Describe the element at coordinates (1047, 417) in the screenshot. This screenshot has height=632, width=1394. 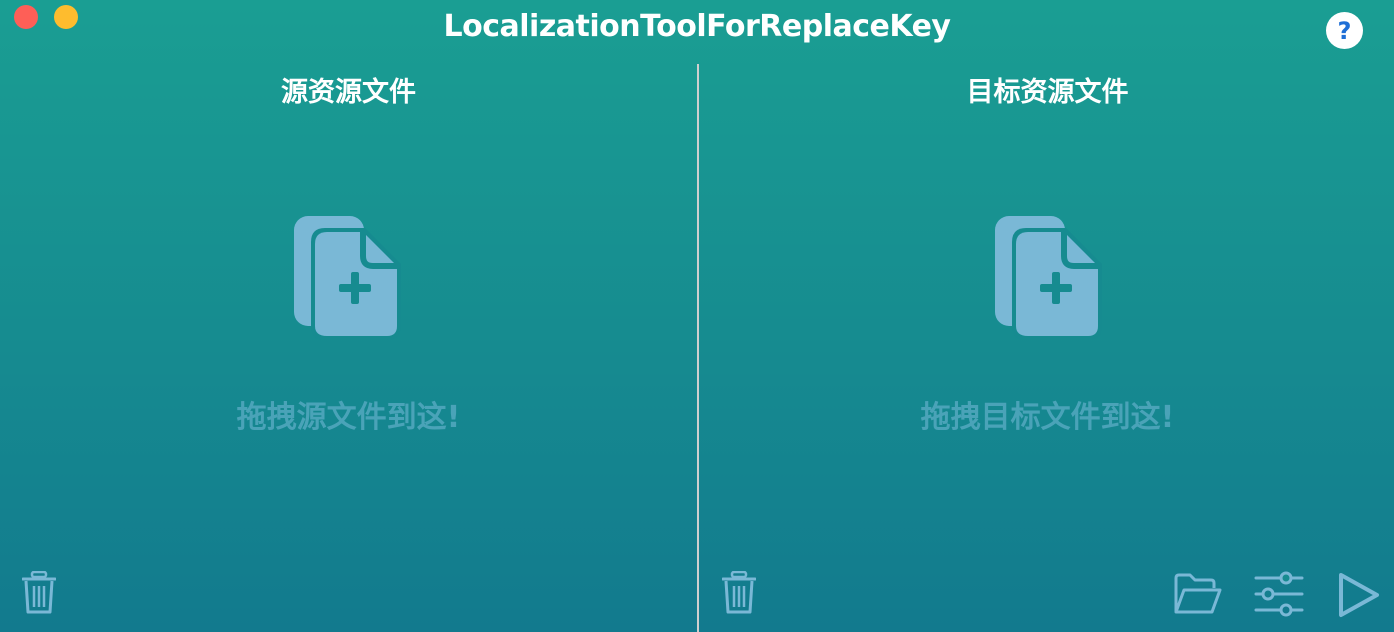
I see `target-drop-hint: 拖拽目标文件到这!` at that location.